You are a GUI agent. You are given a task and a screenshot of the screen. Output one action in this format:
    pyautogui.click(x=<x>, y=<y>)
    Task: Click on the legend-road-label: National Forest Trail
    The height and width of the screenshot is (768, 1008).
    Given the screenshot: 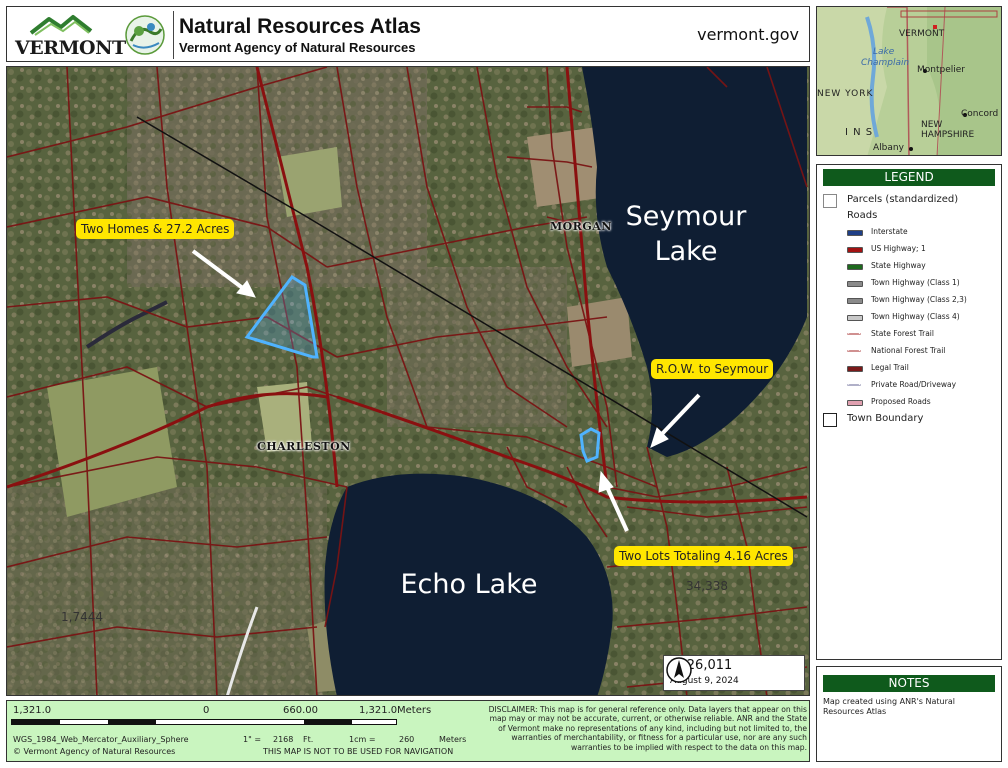 What is the action you would take?
    pyautogui.click(x=908, y=350)
    